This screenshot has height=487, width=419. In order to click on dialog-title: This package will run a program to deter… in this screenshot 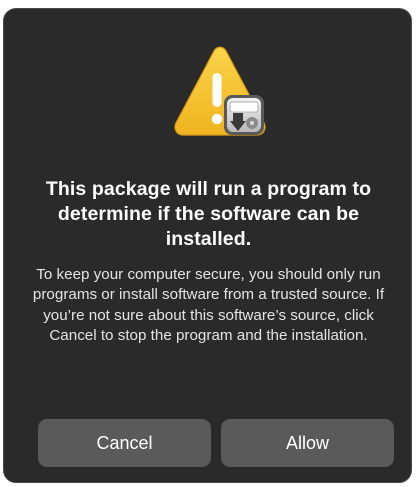, I will do `click(208, 214)`.